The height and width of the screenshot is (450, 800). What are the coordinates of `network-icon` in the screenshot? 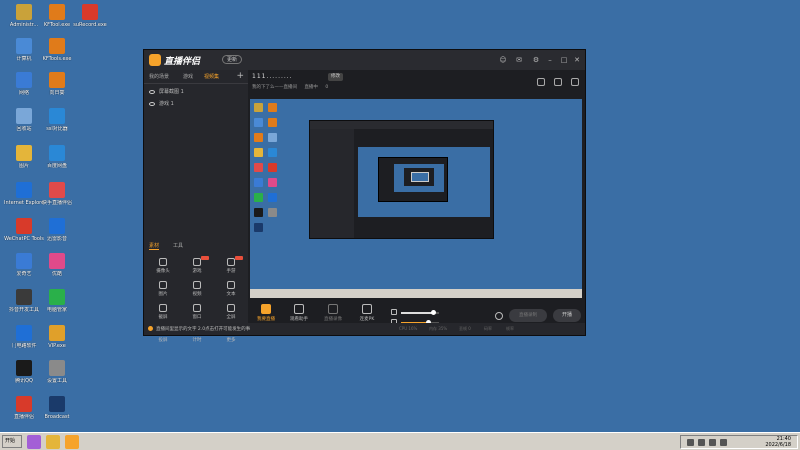 It's located at (690, 442).